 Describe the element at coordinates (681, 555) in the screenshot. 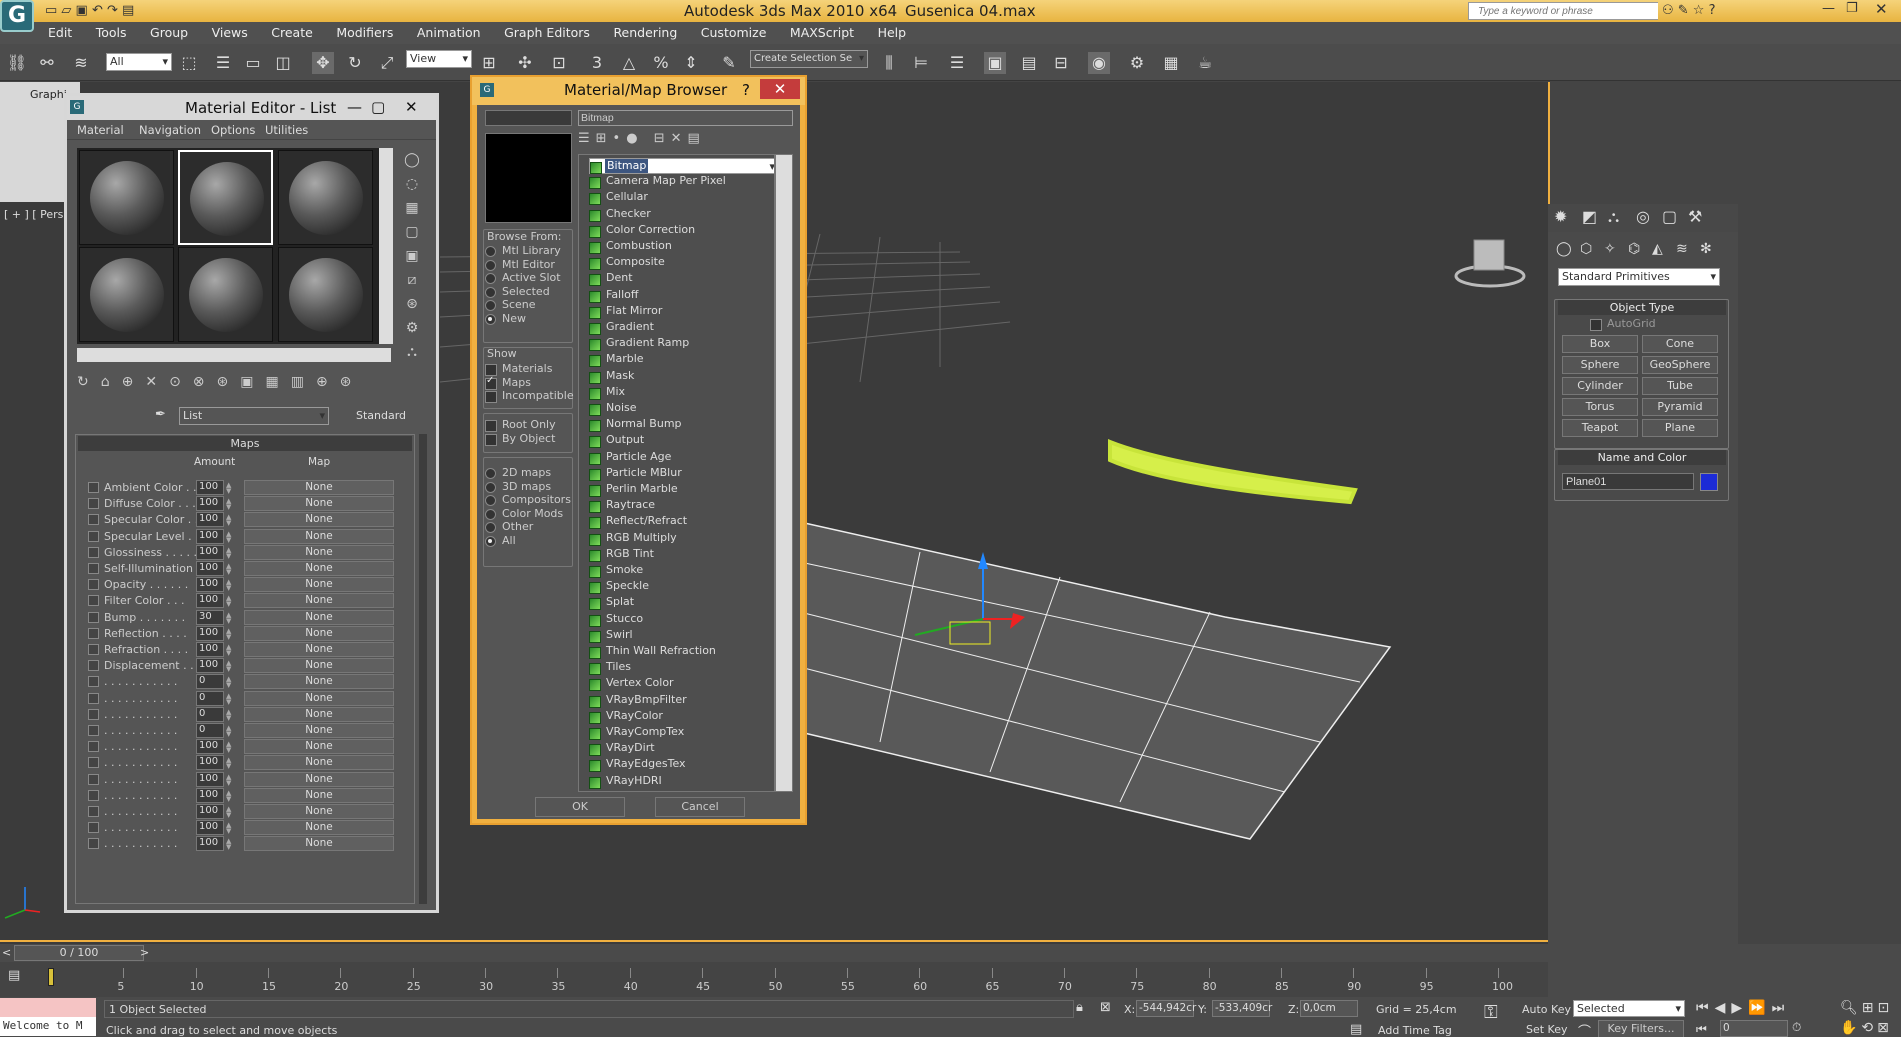

I see `map-item: RGB Tint` at that location.